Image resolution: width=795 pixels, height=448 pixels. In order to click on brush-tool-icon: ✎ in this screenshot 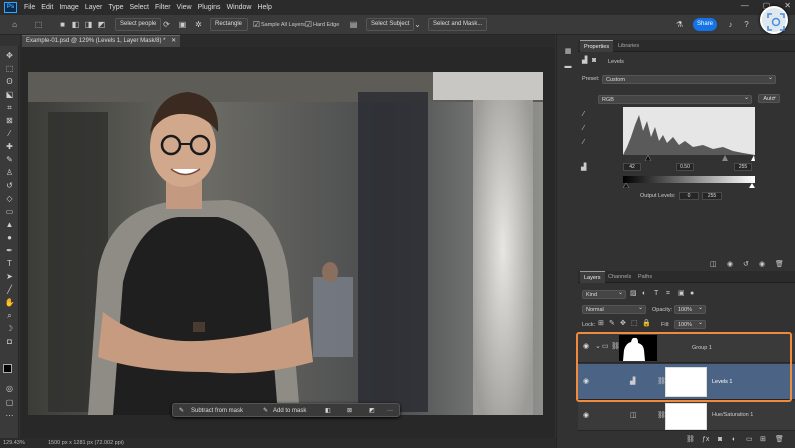, I will do `click(9, 159)`.